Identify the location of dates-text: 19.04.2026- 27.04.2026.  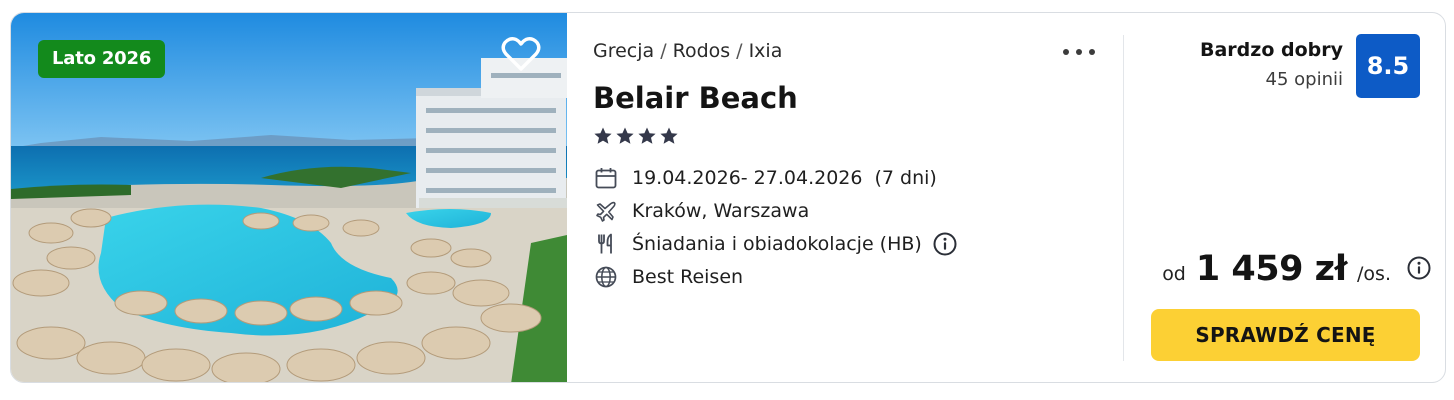
(747, 177).